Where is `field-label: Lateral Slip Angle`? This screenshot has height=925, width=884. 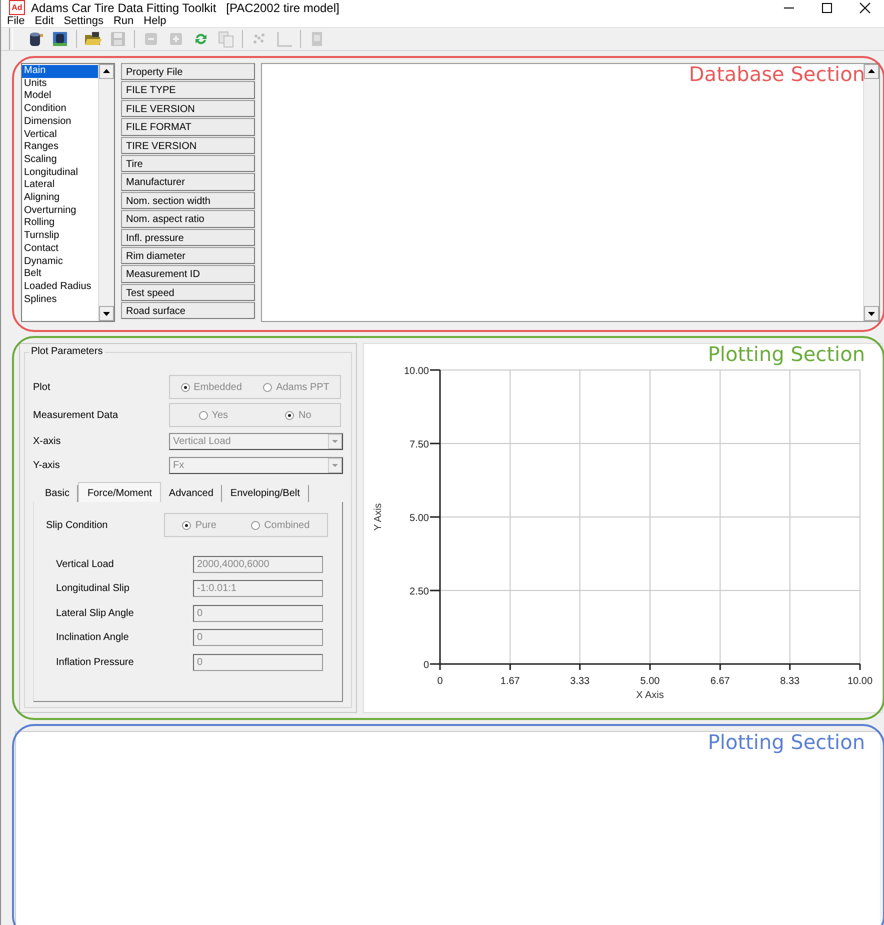 field-label: Lateral Slip Angle is located at coordinates (95, 613).